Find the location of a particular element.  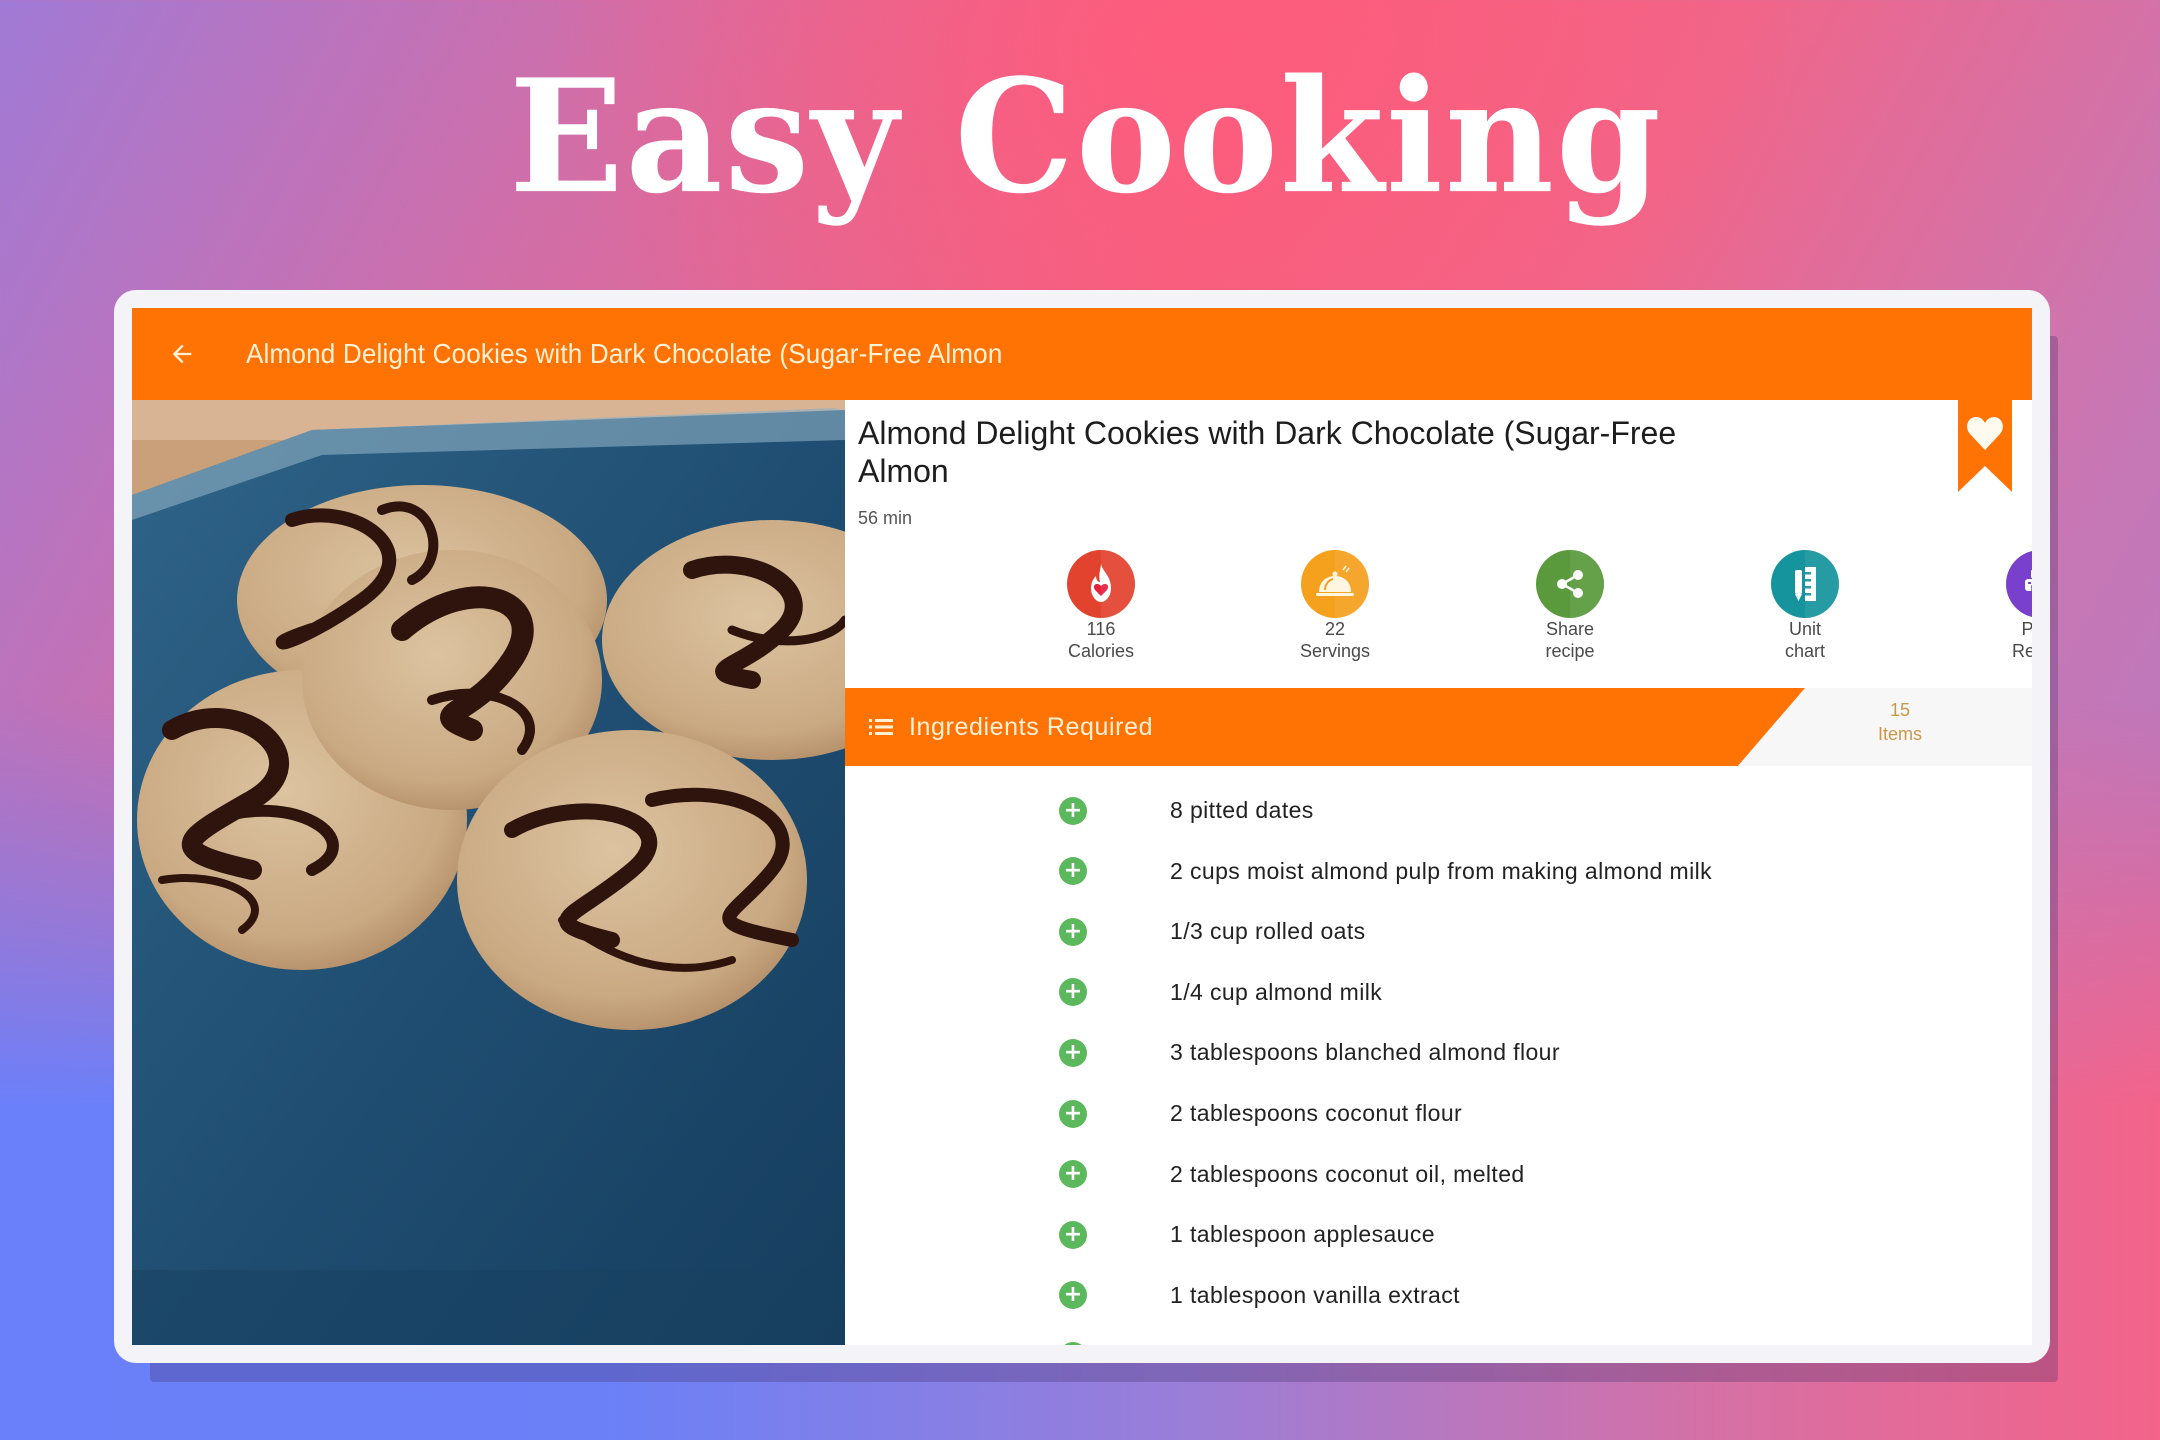

ingredient-row: +1 tablespoon vanilla extract is located at coordinates (1438, 1295).